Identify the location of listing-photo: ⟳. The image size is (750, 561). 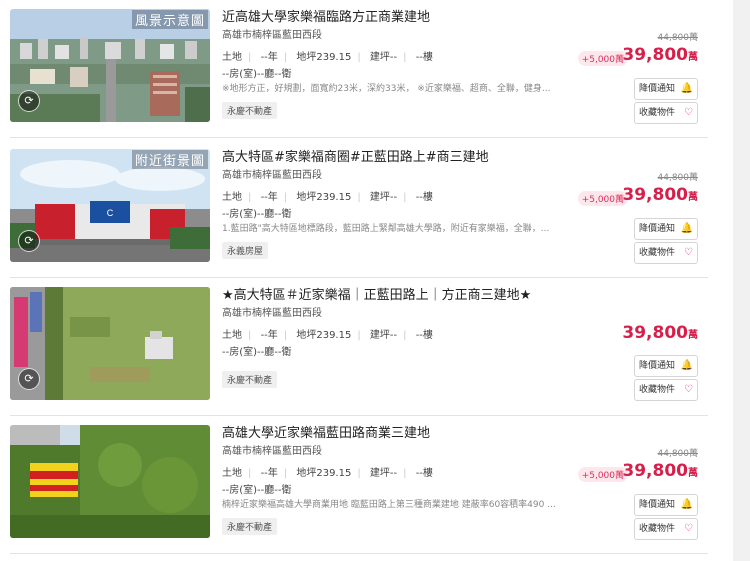
(110, 343).